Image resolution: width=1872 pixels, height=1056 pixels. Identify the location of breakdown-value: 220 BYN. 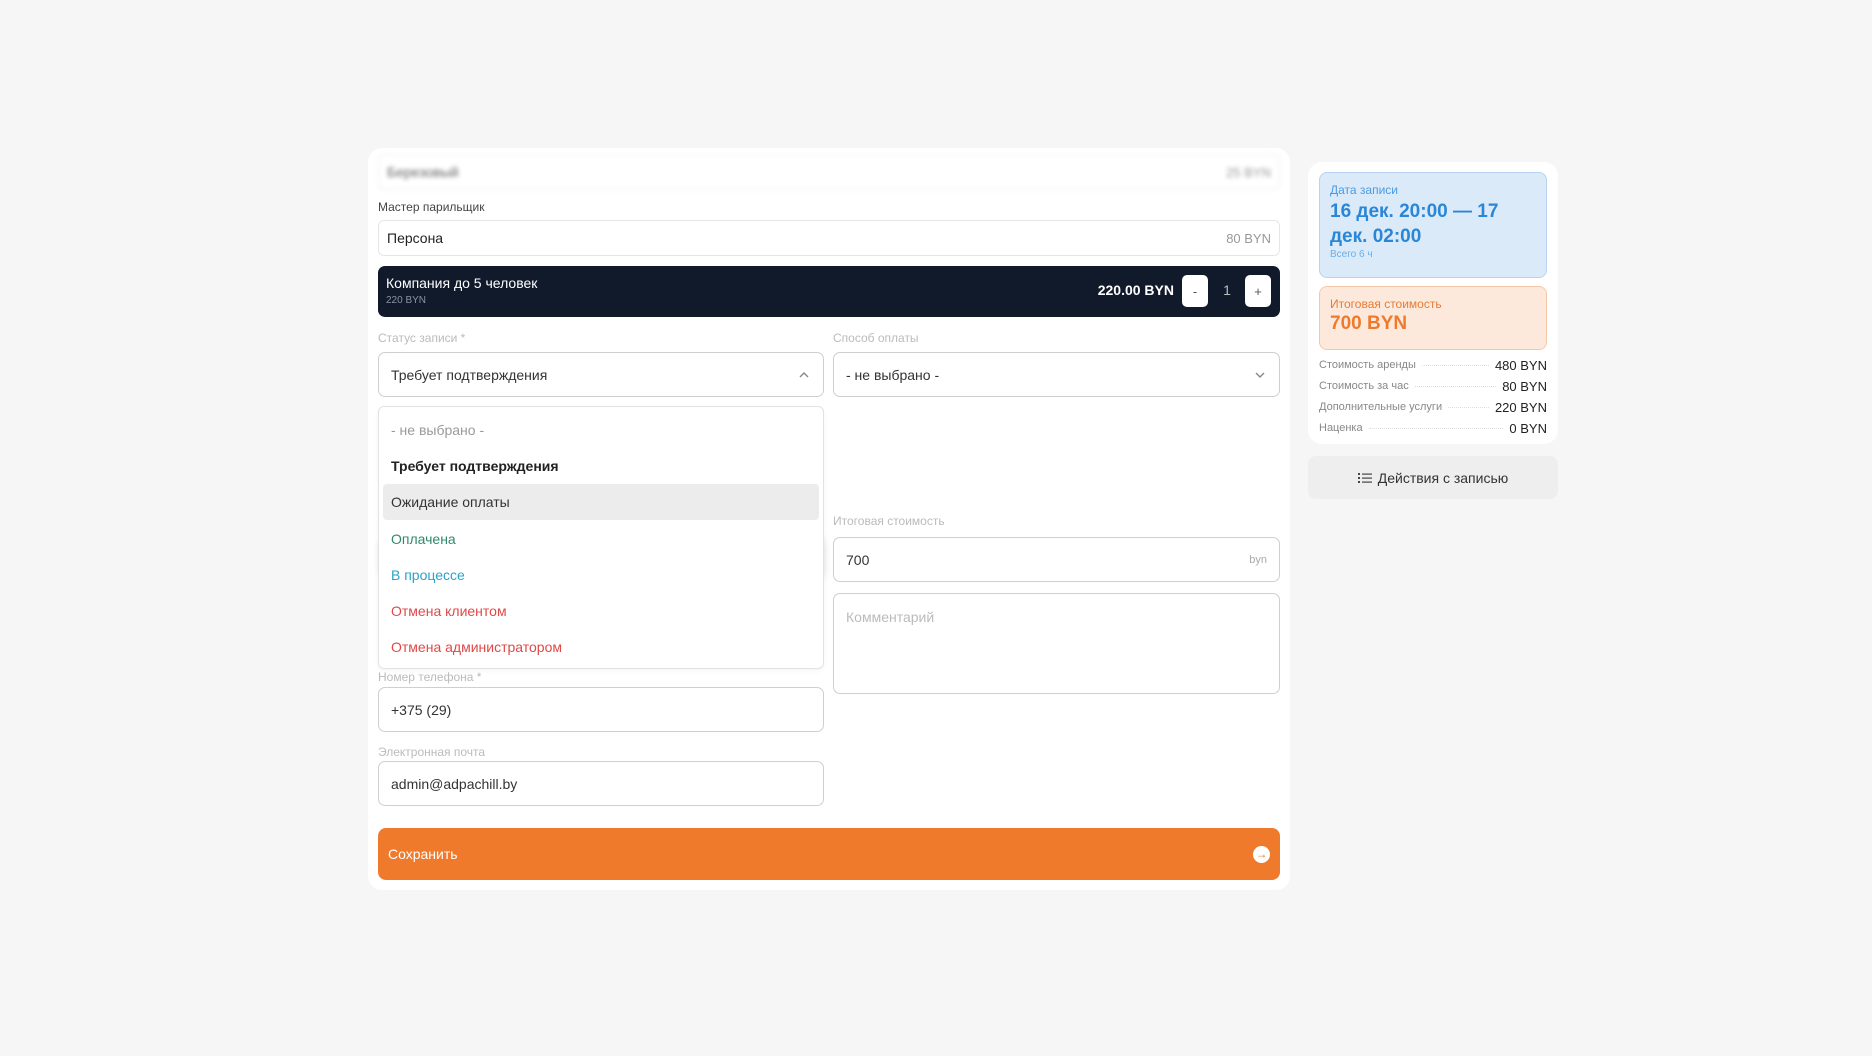
(1520, 407).